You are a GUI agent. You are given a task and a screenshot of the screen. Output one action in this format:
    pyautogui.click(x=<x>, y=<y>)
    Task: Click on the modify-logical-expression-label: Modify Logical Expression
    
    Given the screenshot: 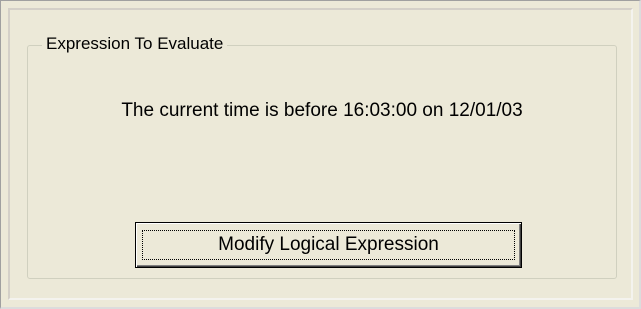 What is the action you would take?
    pyautogui.click(x=328, y=245)
    